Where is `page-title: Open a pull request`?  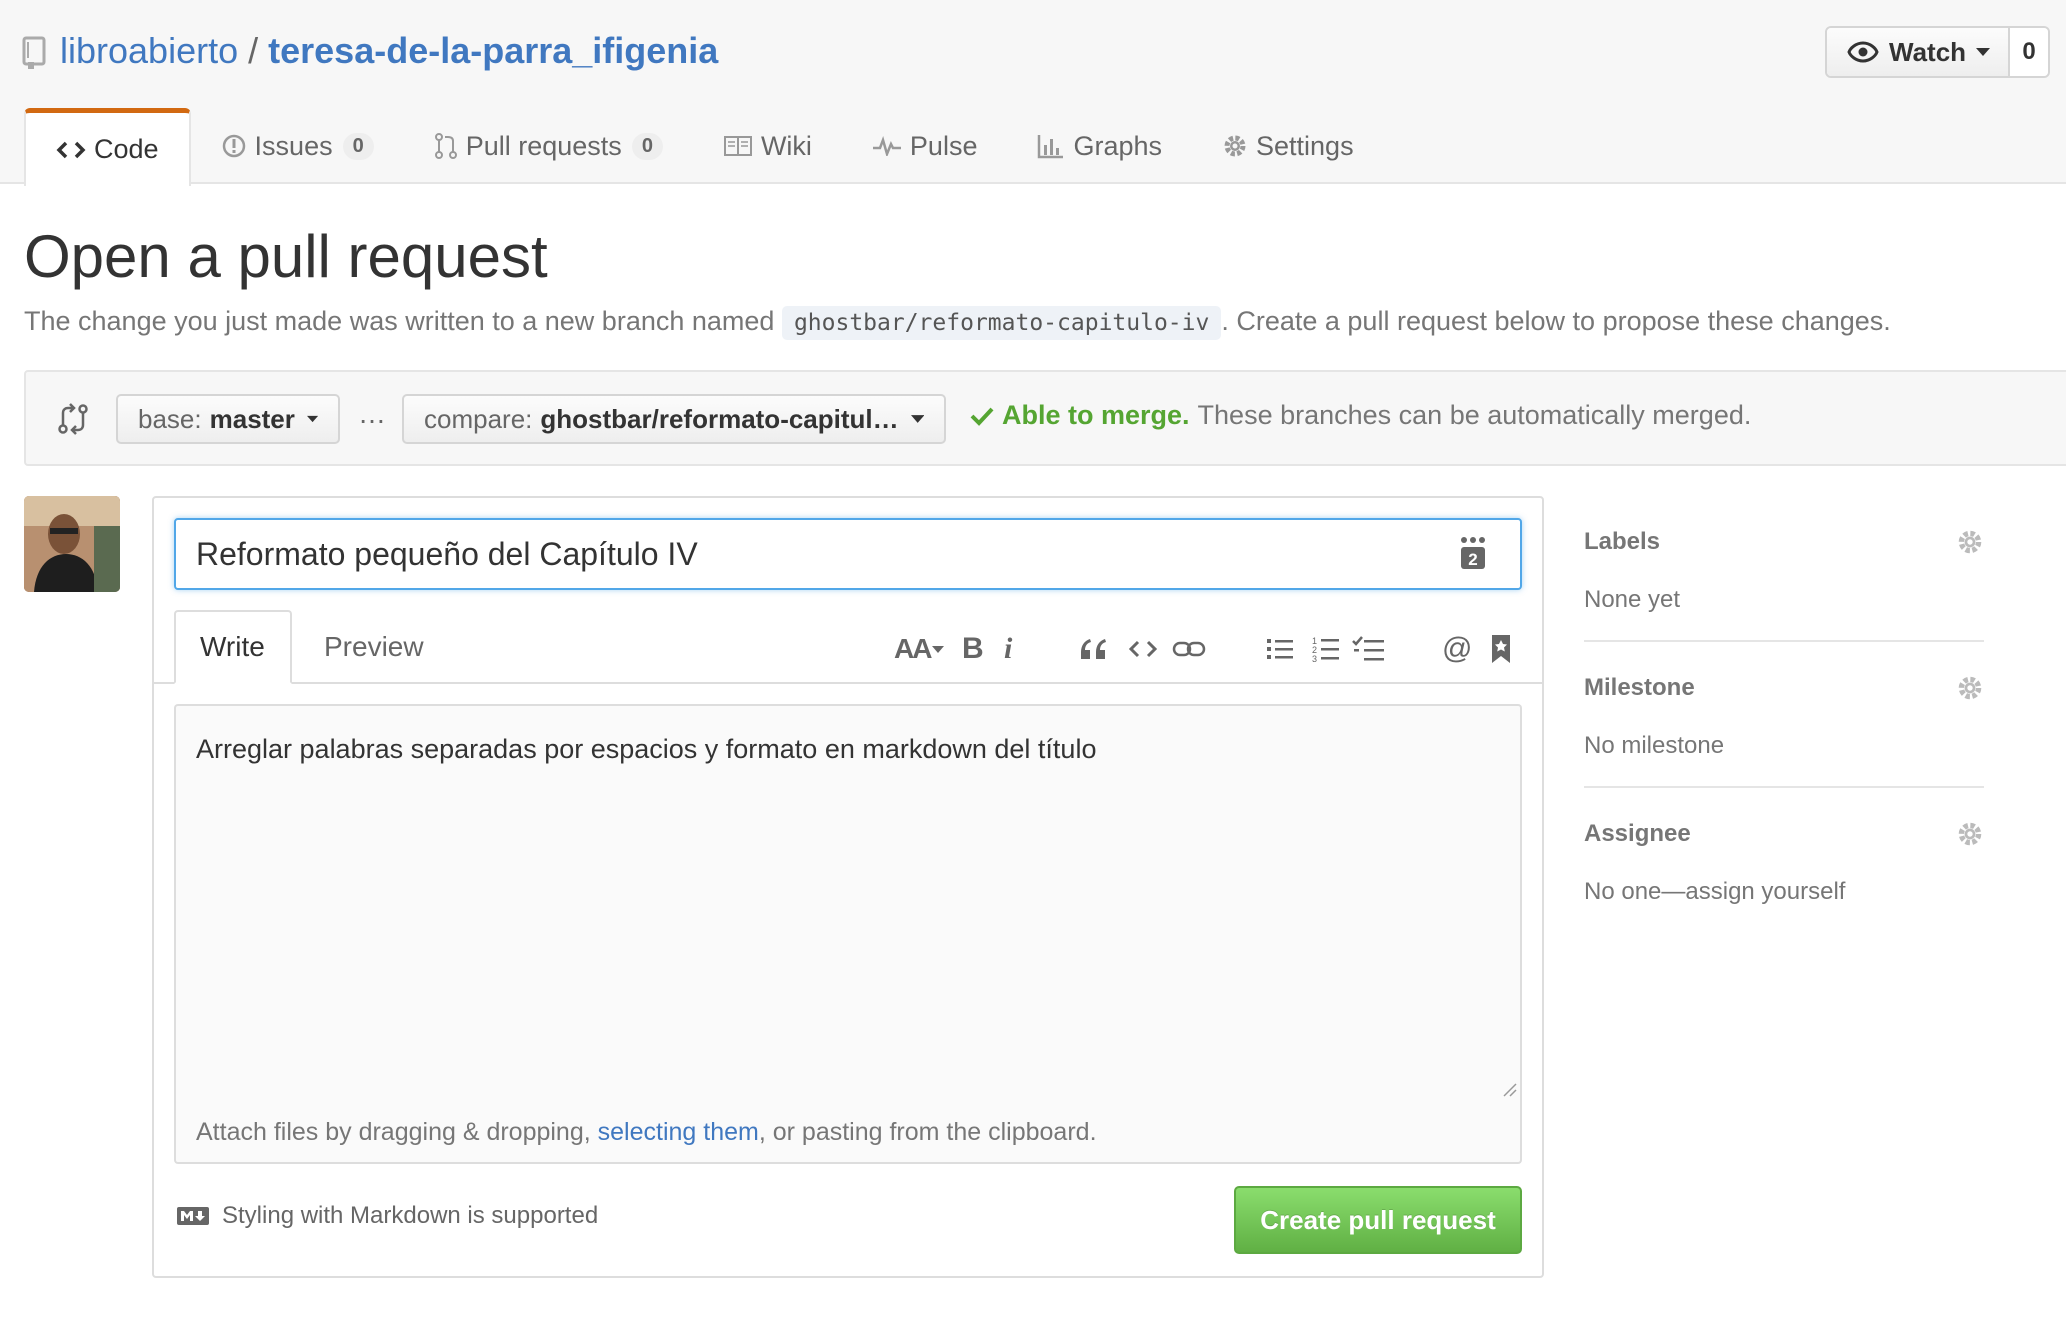
page-title: Open a pull request is located at coordinates (286, 256).